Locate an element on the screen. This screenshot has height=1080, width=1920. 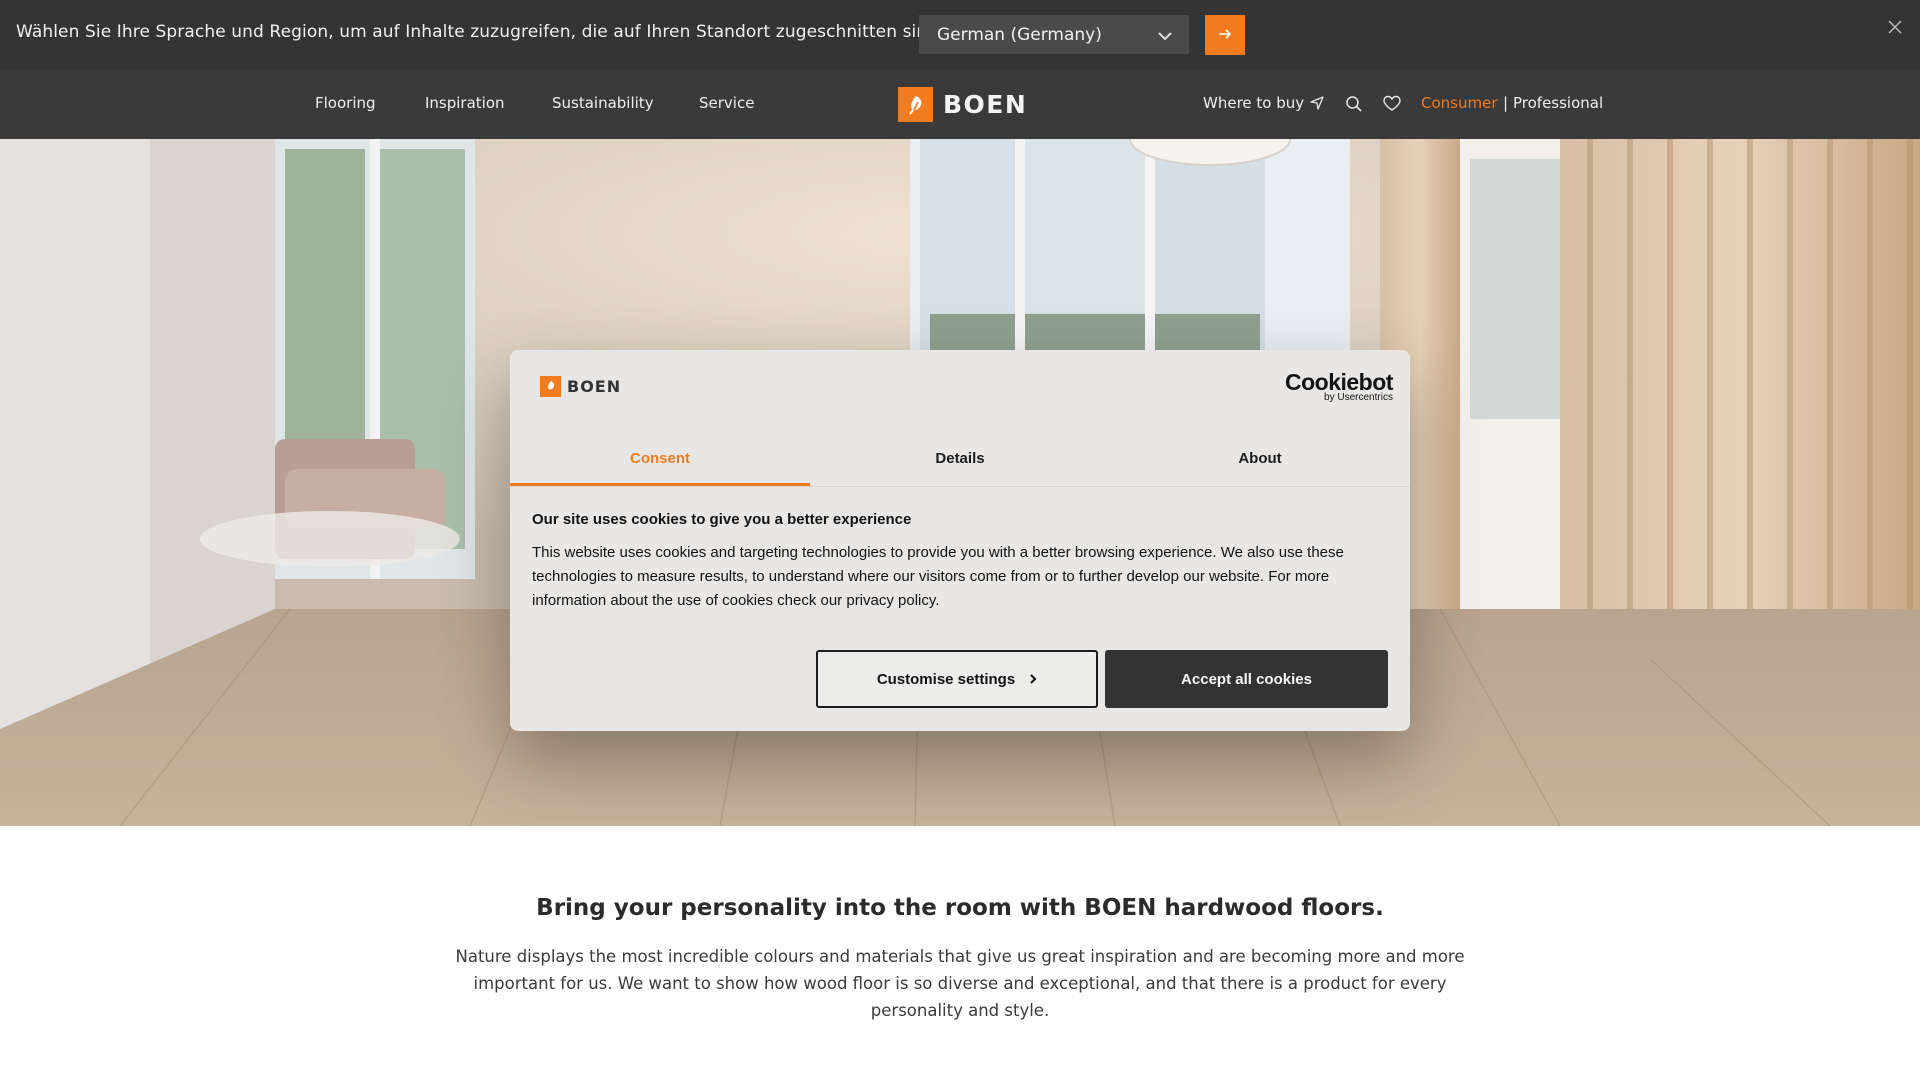
customise-settings-button: Customise settings is located at coordinates (957, 679).